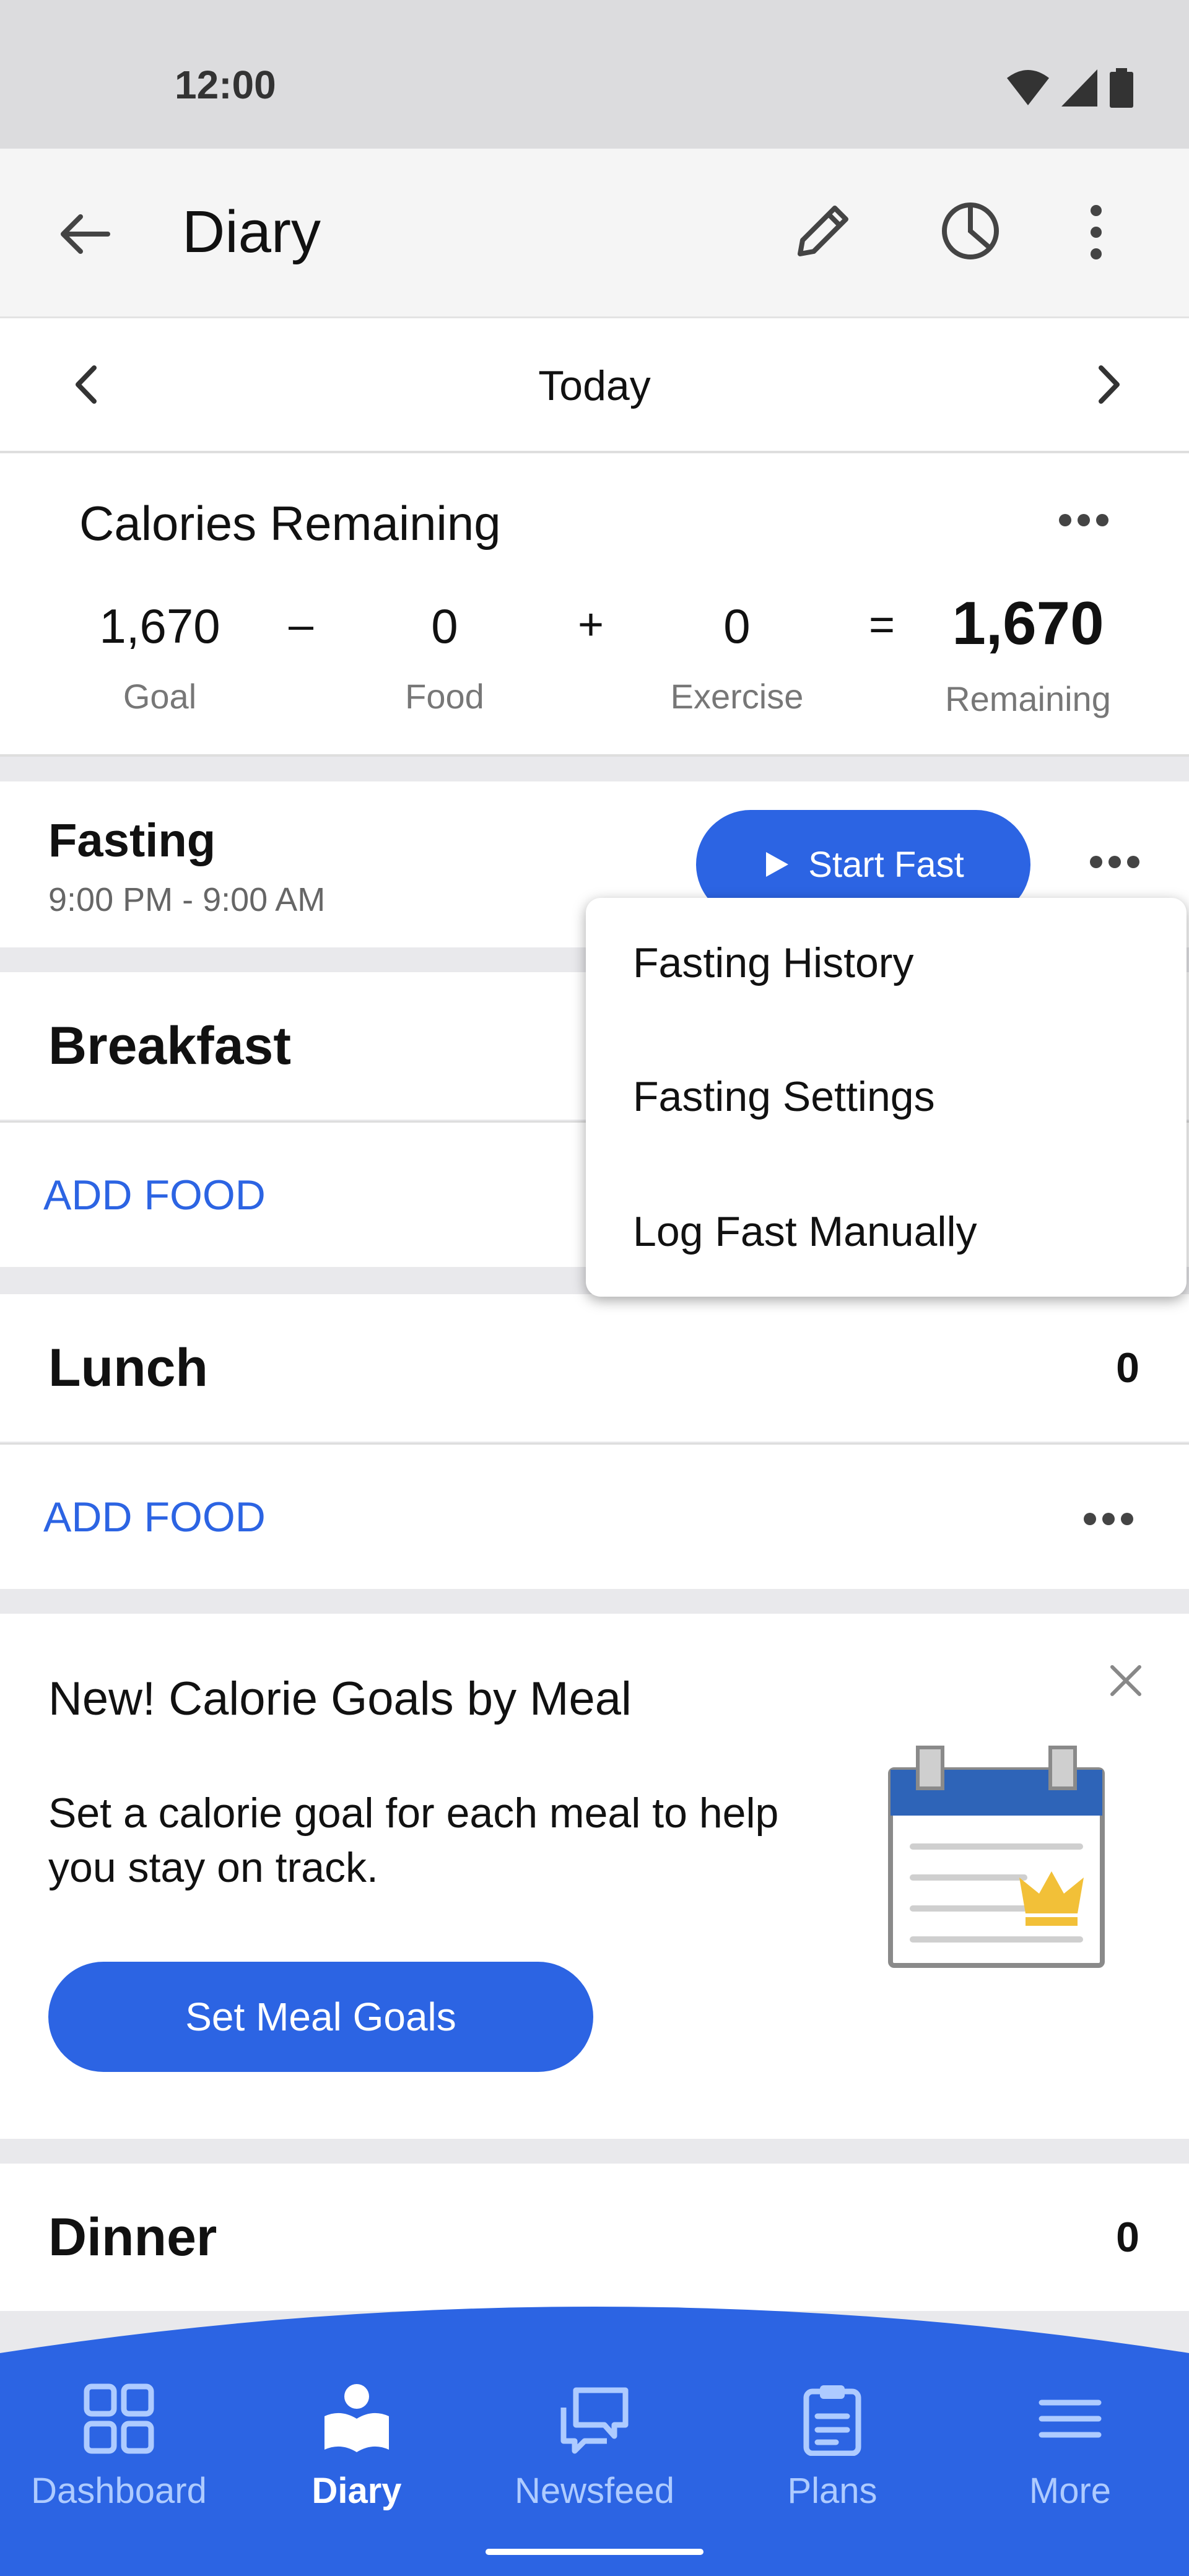 Image resolution: width=1189 pixels, height=2576 pixels. I want to click on date-navigator: Today, so click(594, 385).